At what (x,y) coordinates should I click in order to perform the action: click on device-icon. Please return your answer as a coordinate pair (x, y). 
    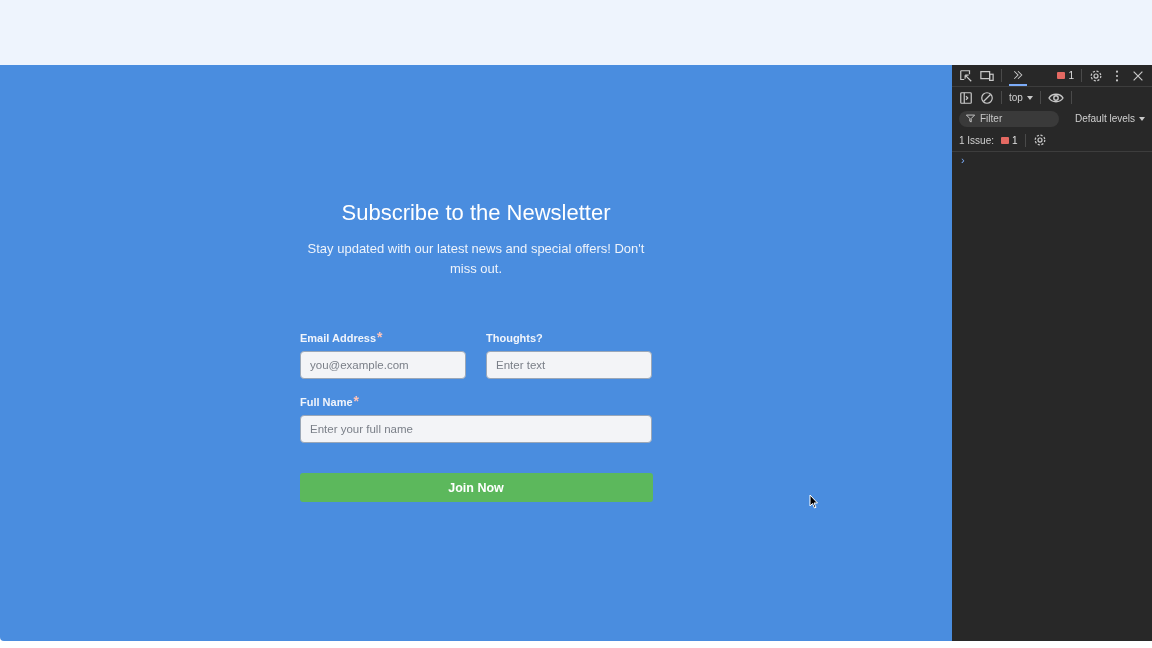
    Looking at the image, I should click on (987, 75).